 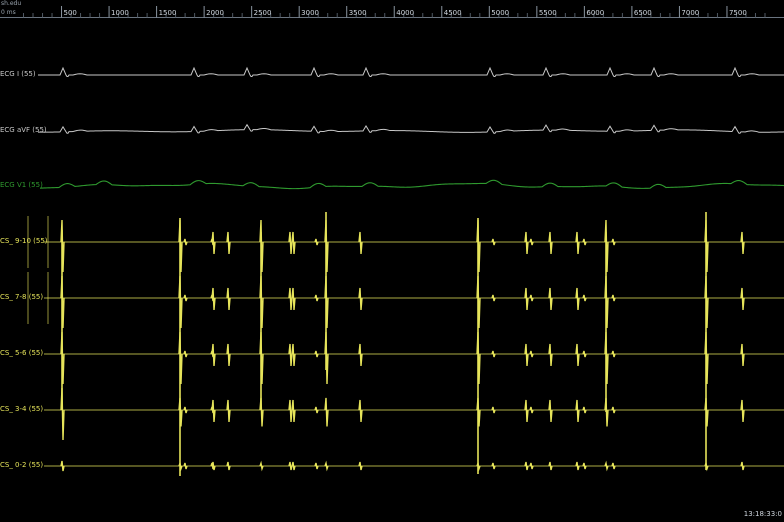 What do you see at coordinates (215, 13) in the screenshot?
I see `time-tick-label: 2000` at bounding box center [215, 13].